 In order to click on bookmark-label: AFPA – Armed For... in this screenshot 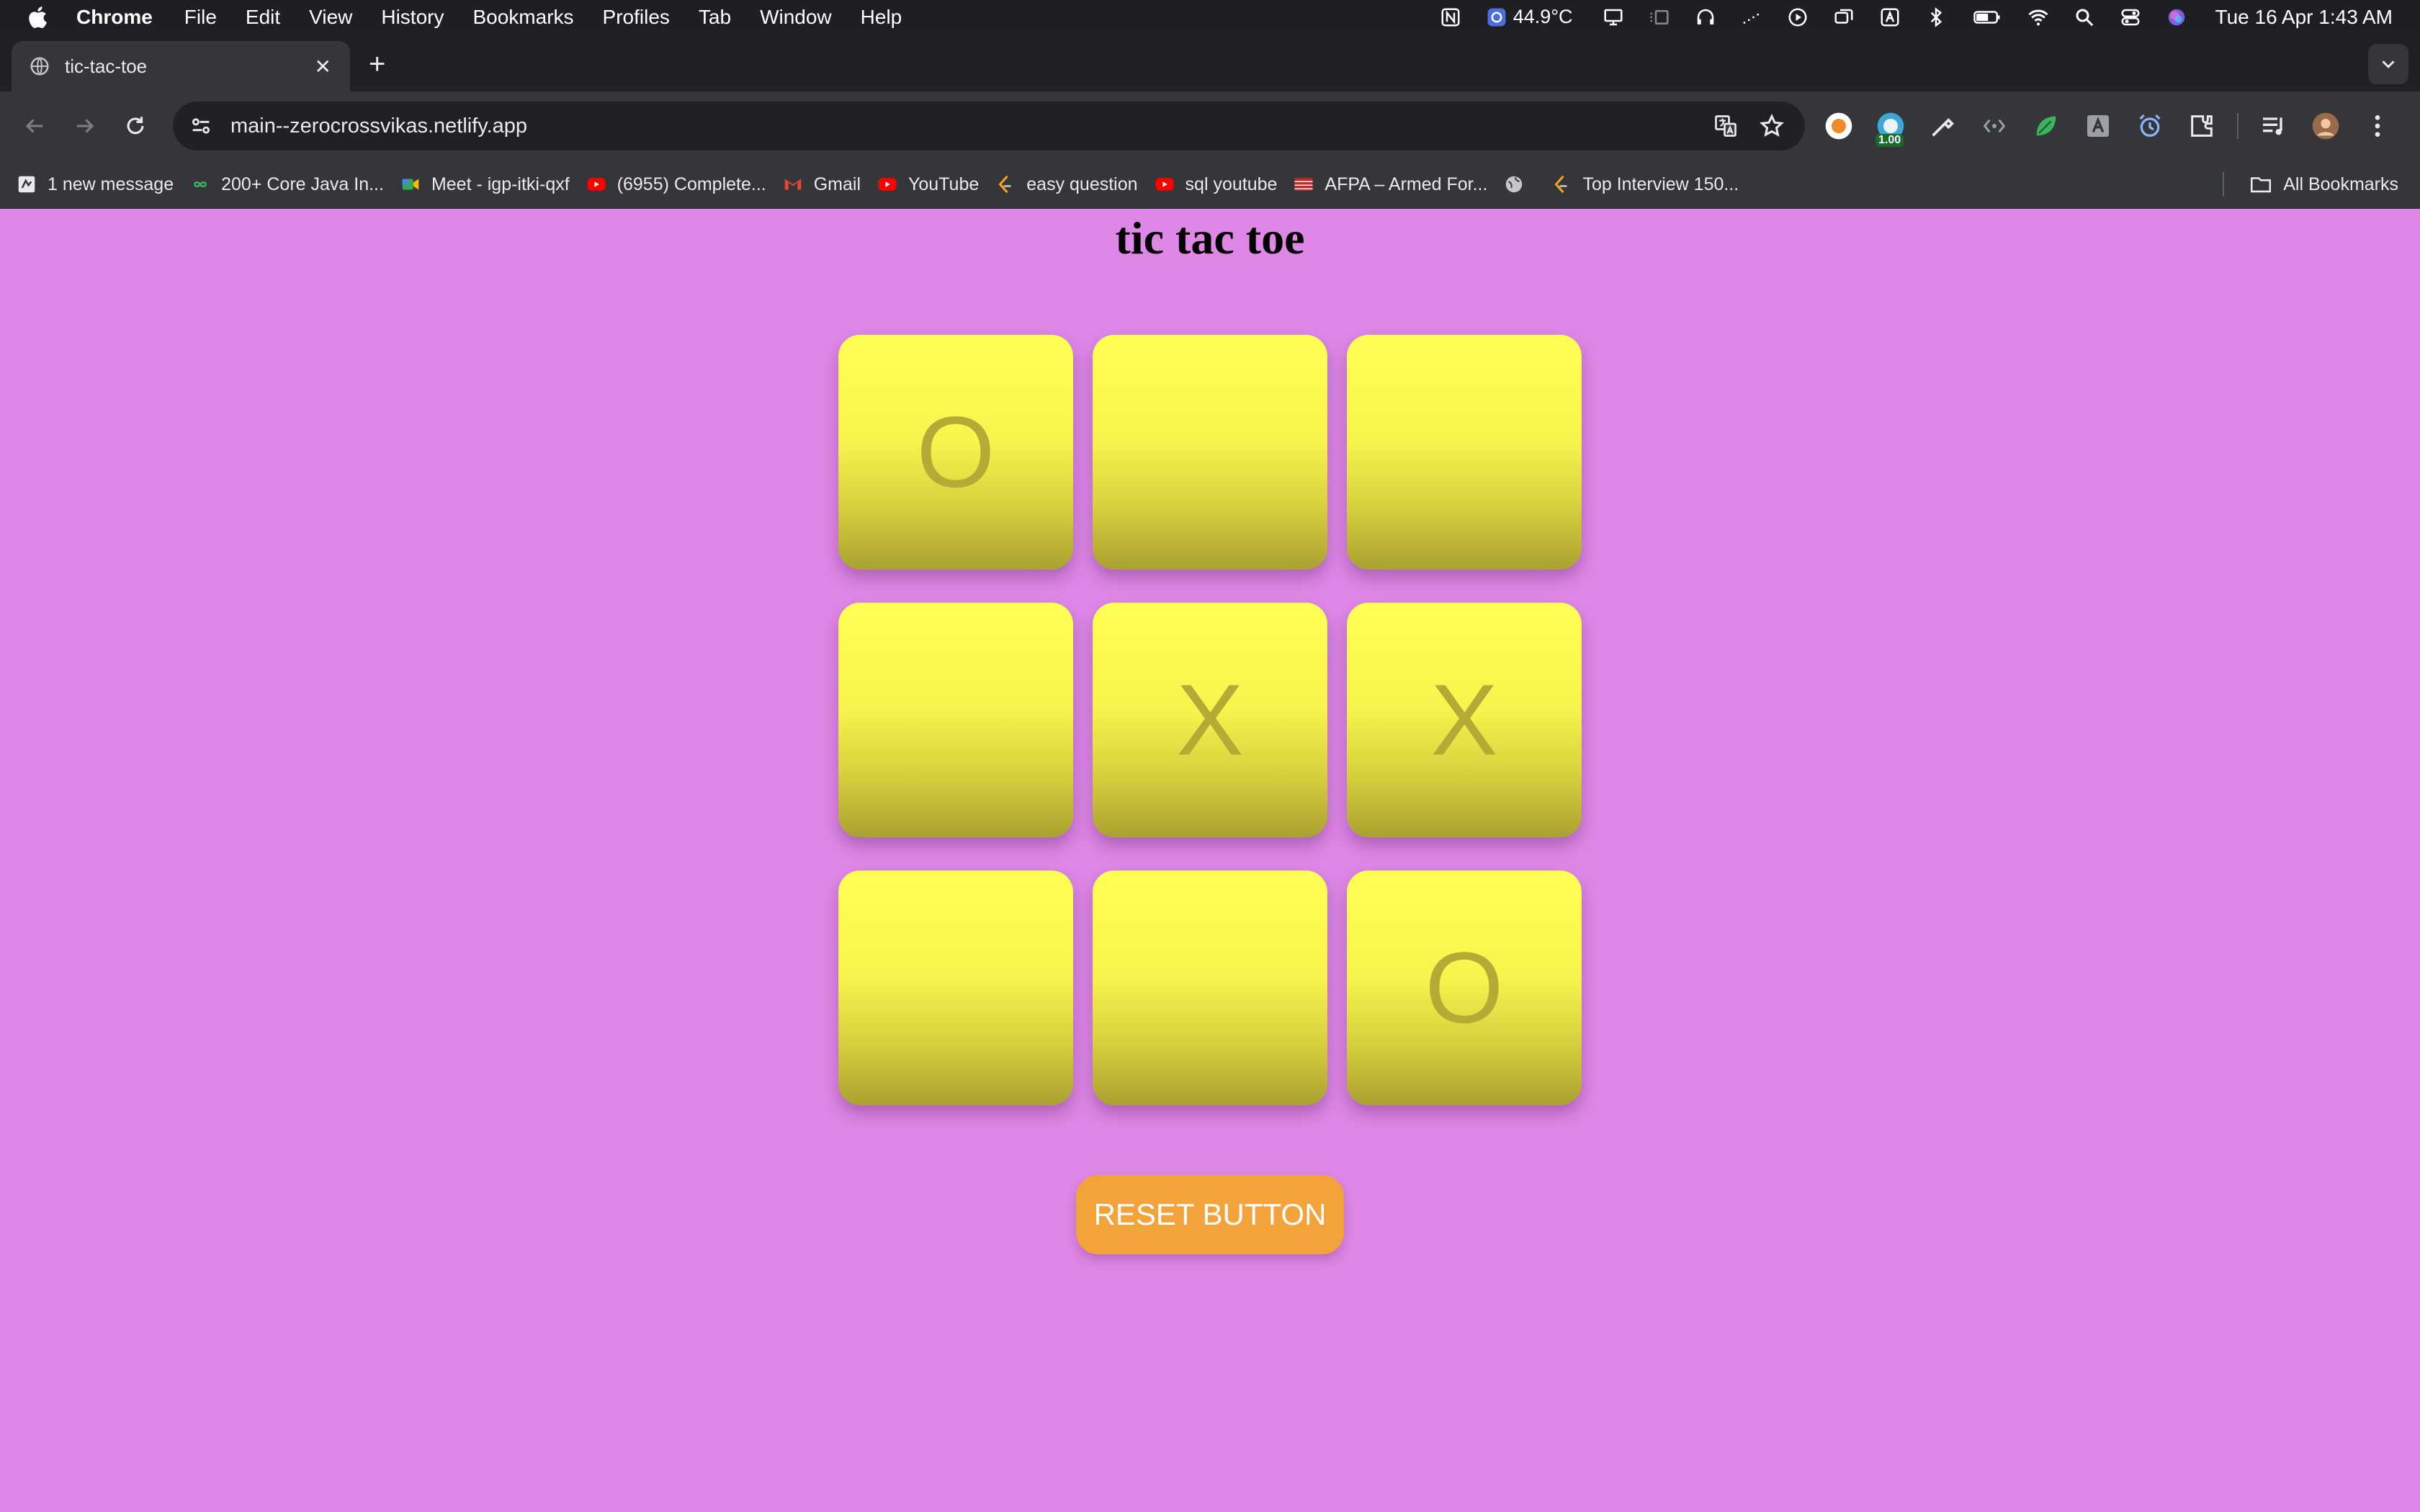, I will do `click(1406, 184)`.